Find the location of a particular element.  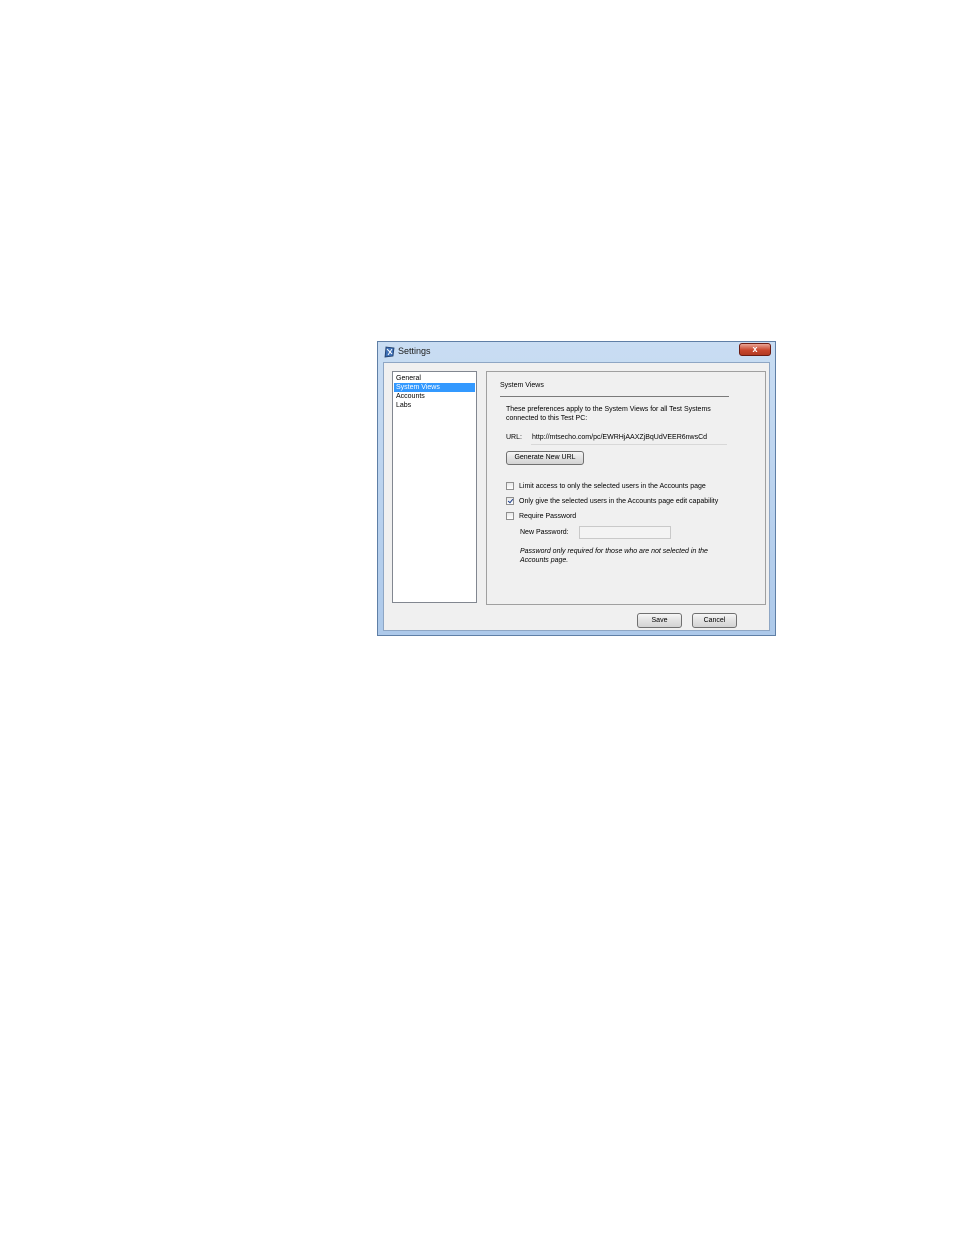

nav-item-system-views: System Views is located at coordinates (434, 387).